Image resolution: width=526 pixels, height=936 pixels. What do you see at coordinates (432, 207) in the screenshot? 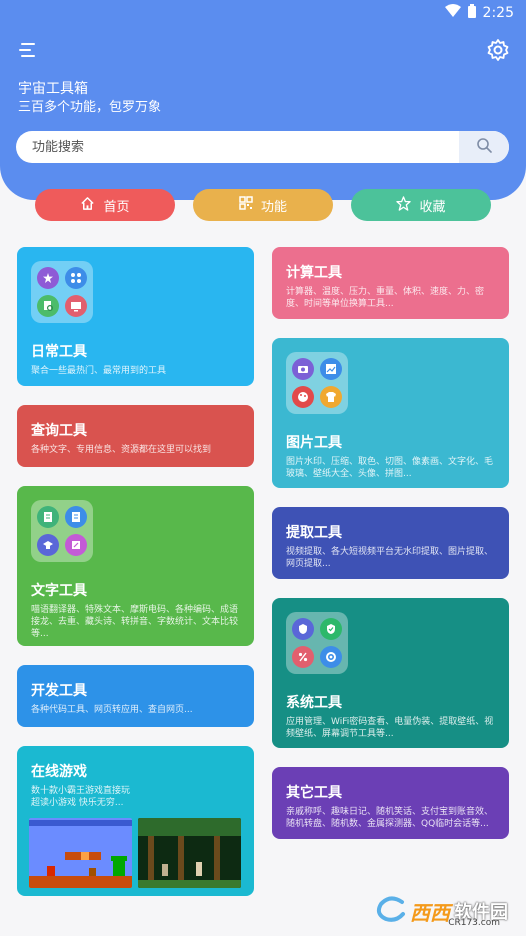
I see `tab-favorites-label: 收藏` at bounding box center [432, 207].